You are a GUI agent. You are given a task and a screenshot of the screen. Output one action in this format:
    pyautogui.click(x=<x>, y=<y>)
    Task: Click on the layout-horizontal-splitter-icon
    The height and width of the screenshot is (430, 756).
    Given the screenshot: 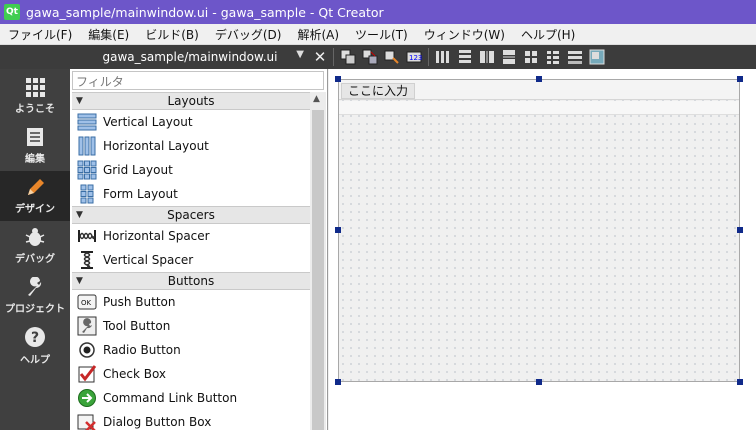 What is the action you would take?
    pyautogui.click(x=487, y=57)
    